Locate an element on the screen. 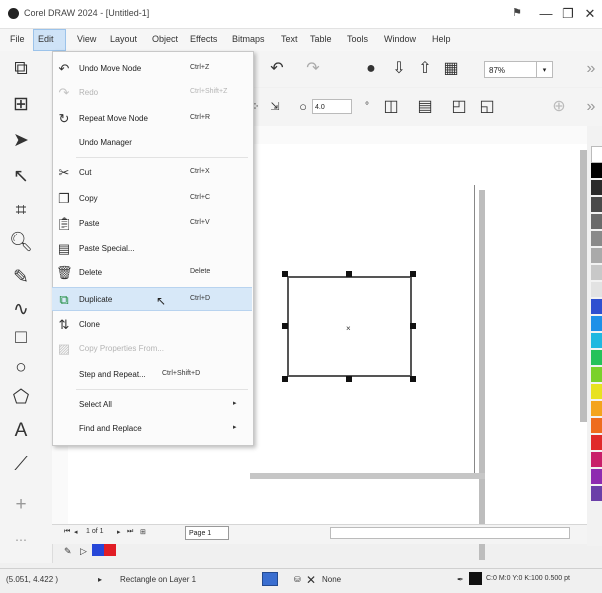 This screenshot has height=593, width=602. menu-item-undo: ↶ Undo Move Node Ctrl+Z is located at coordinates (152, 69).